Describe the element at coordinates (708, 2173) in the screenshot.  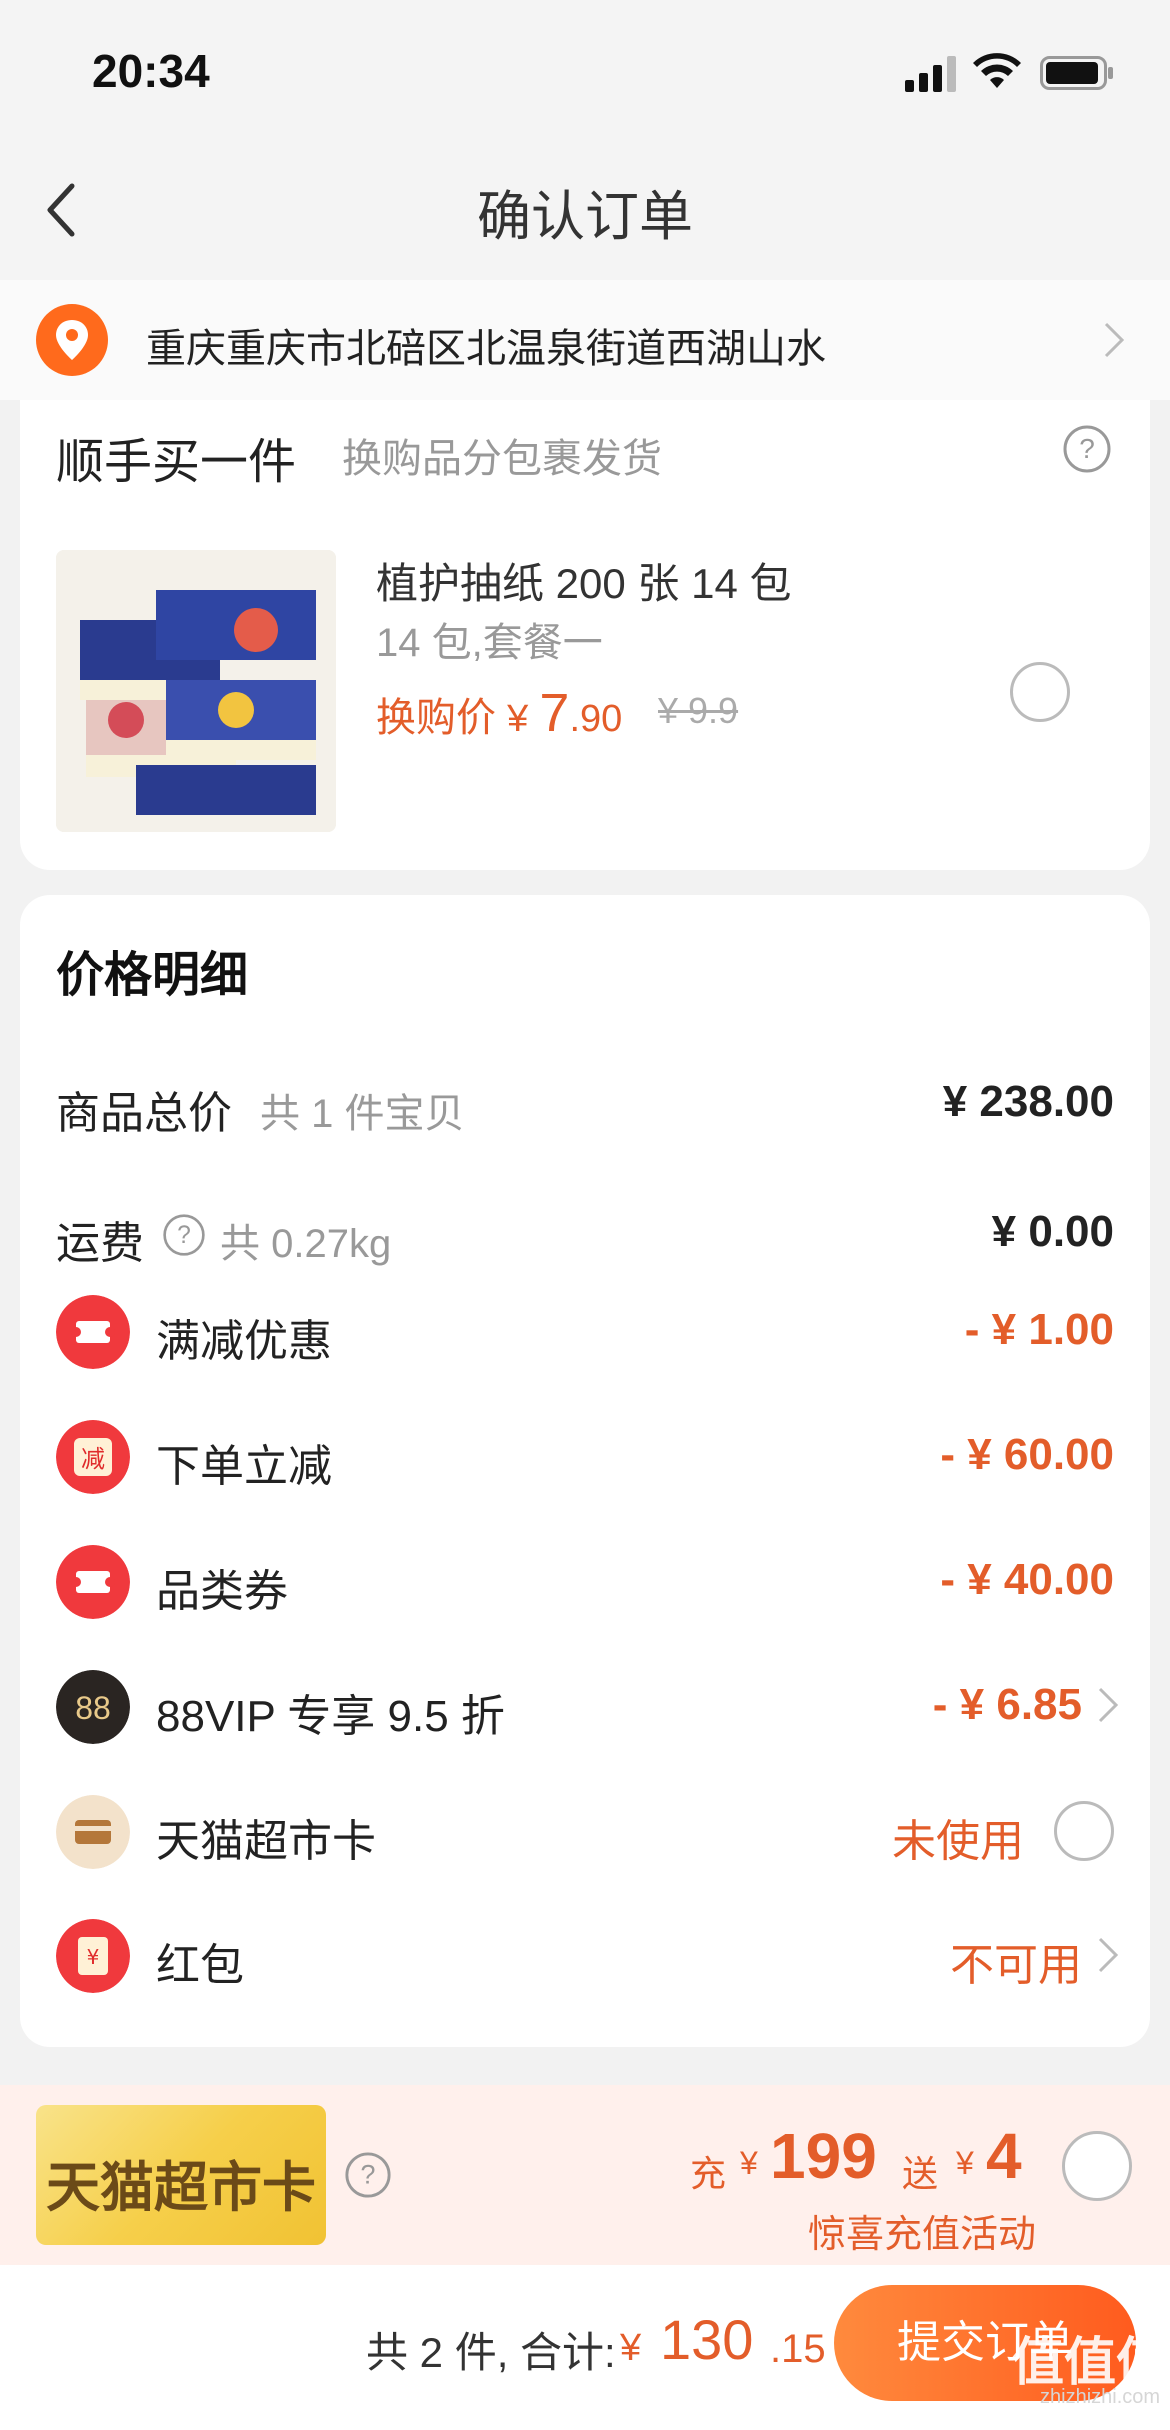
I see `charge-label: 充` at that location.